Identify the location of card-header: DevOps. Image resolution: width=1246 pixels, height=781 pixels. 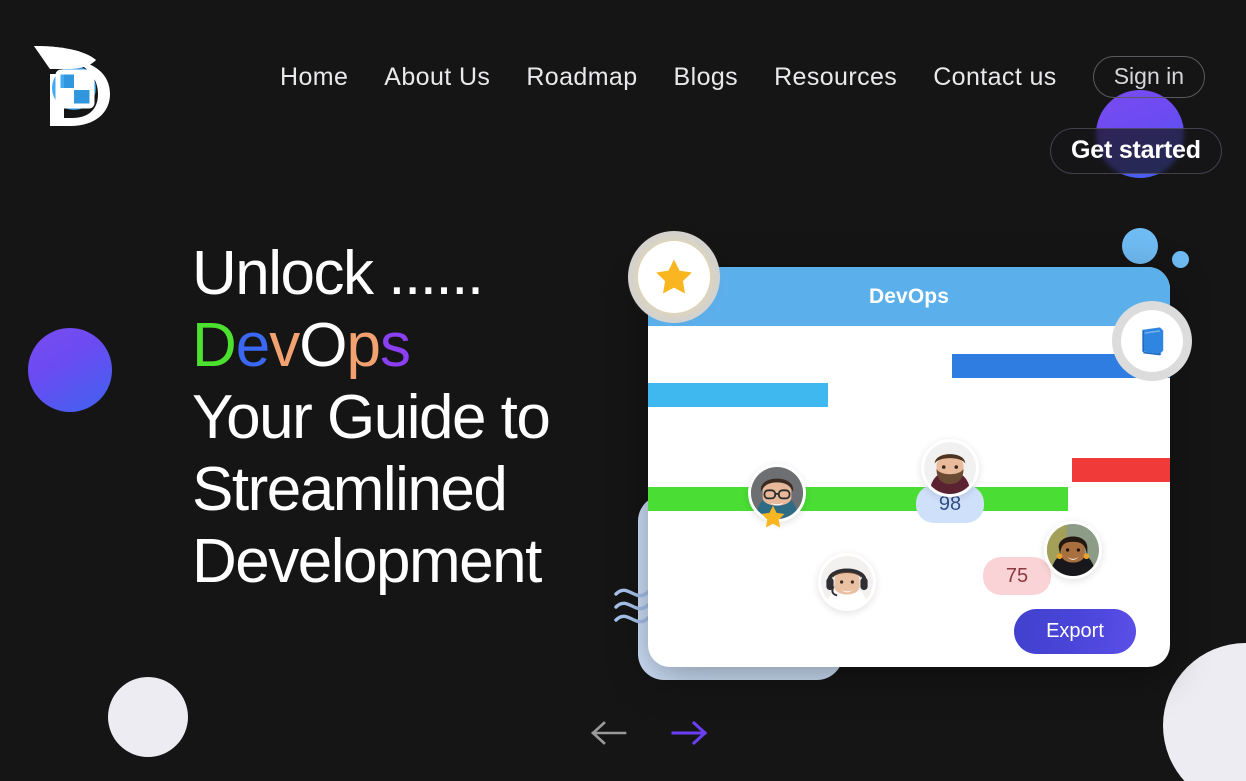
(909, 296).